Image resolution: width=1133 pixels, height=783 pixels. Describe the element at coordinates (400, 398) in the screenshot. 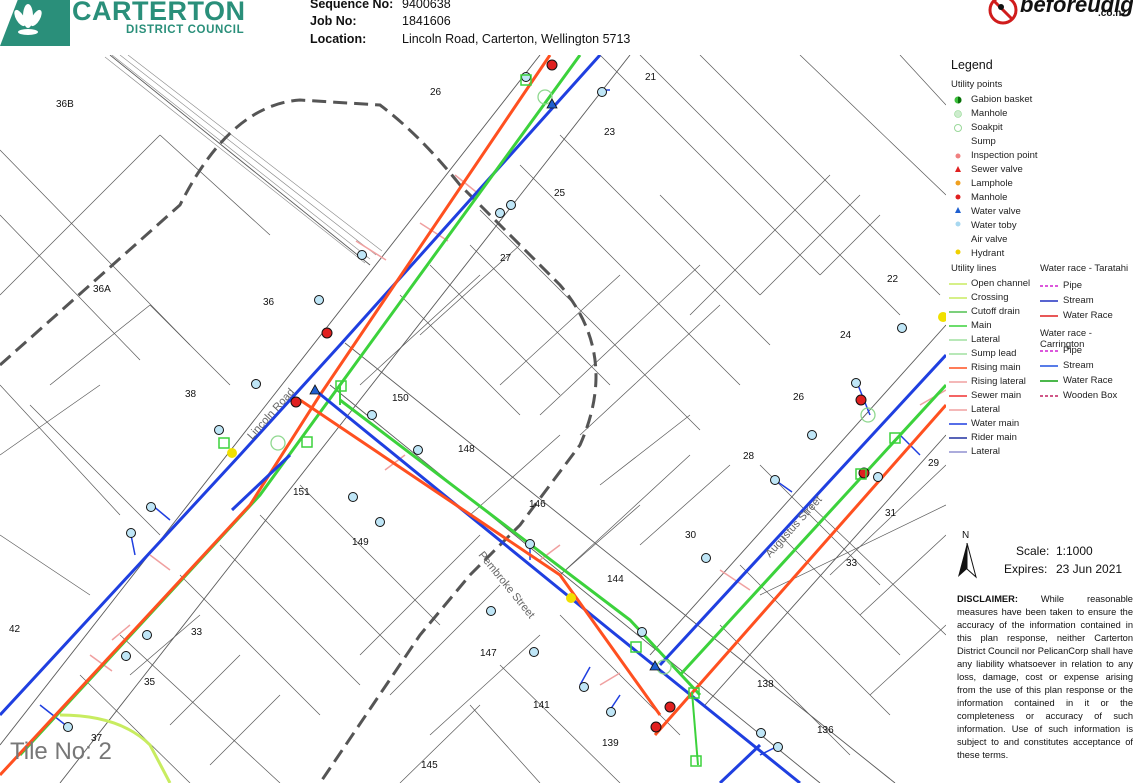

I see `parcel-label: 150` at that location.